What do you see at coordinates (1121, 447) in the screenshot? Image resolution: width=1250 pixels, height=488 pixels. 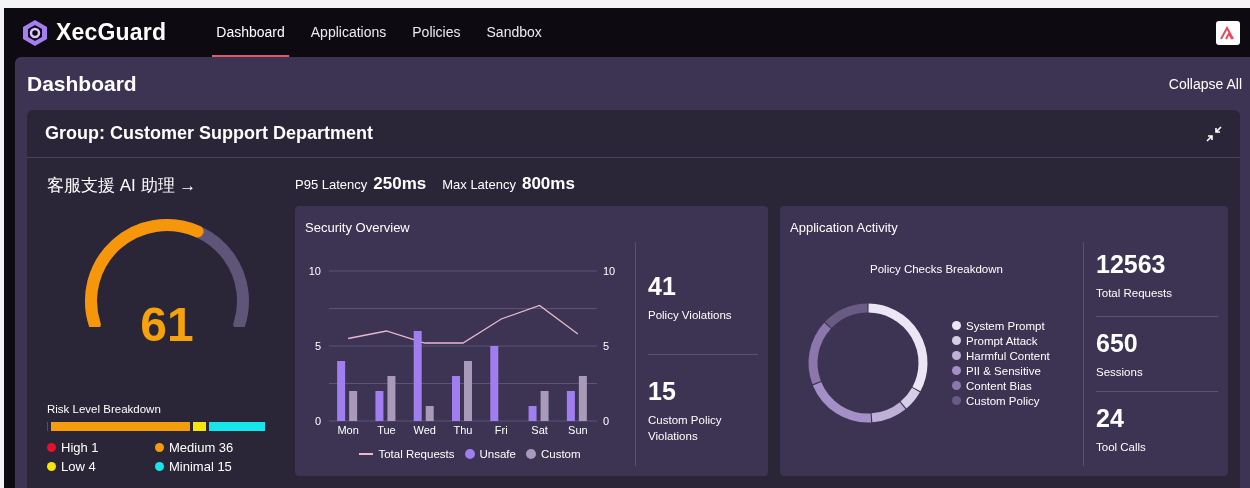 I see `stat-label: Tool Calls` at bounding box center [1121, 447].